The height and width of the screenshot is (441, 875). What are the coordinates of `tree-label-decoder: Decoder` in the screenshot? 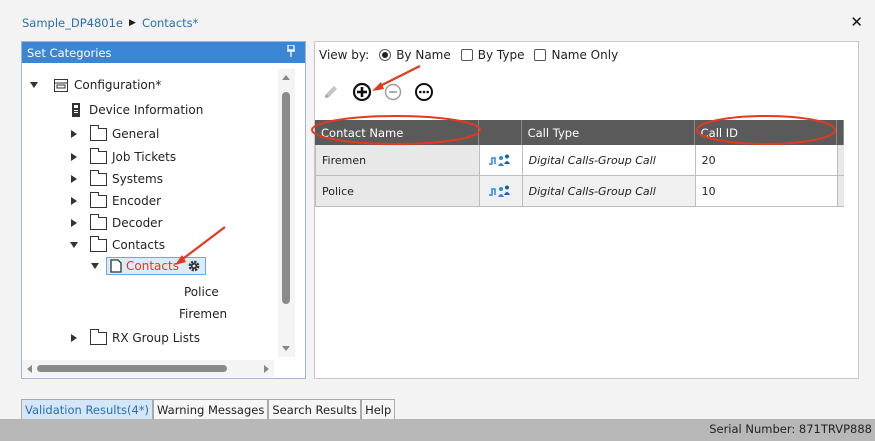 It's located at (137, 223).